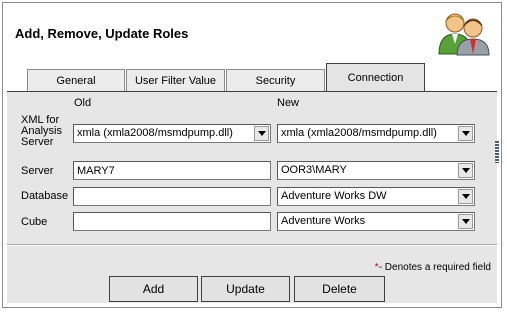 The height and width of the screenshot is (312, 507). I want to click on tab-security: Security, so click(275, 80).